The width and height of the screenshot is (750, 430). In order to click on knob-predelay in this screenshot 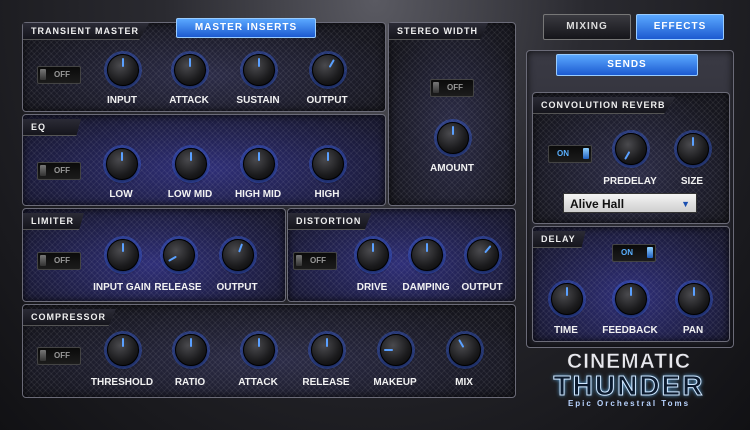, I will do `click(631, 149)`.